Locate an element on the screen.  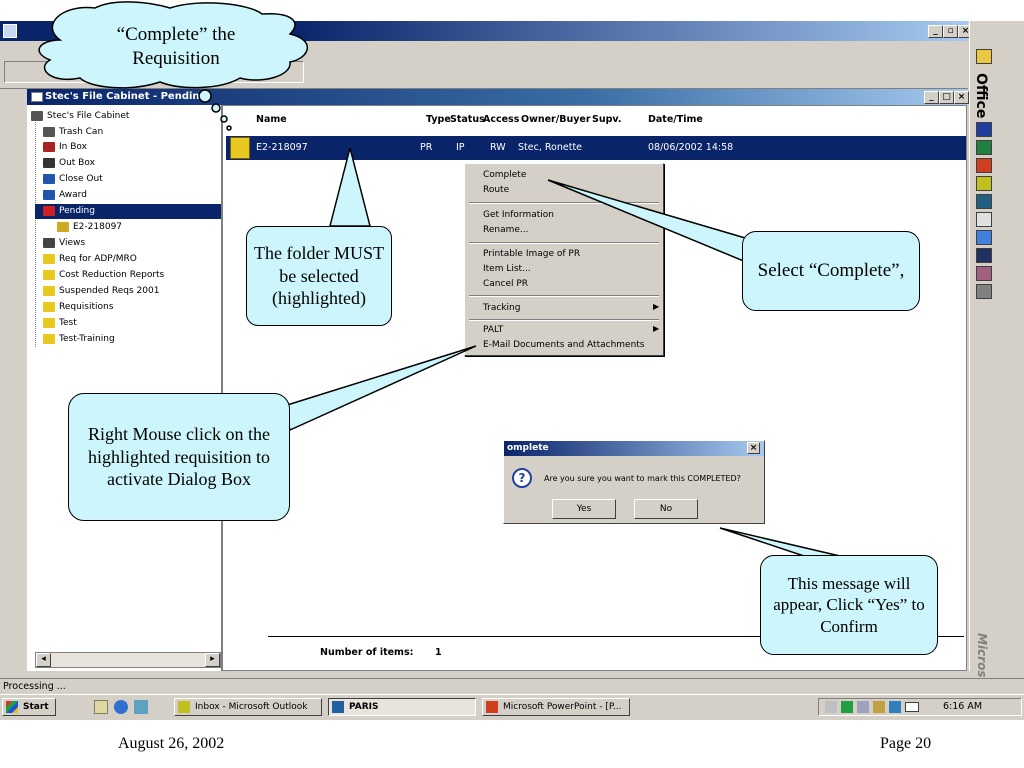
callout-select-complete: Select “Complete”, is located at coordinates (831, 271).